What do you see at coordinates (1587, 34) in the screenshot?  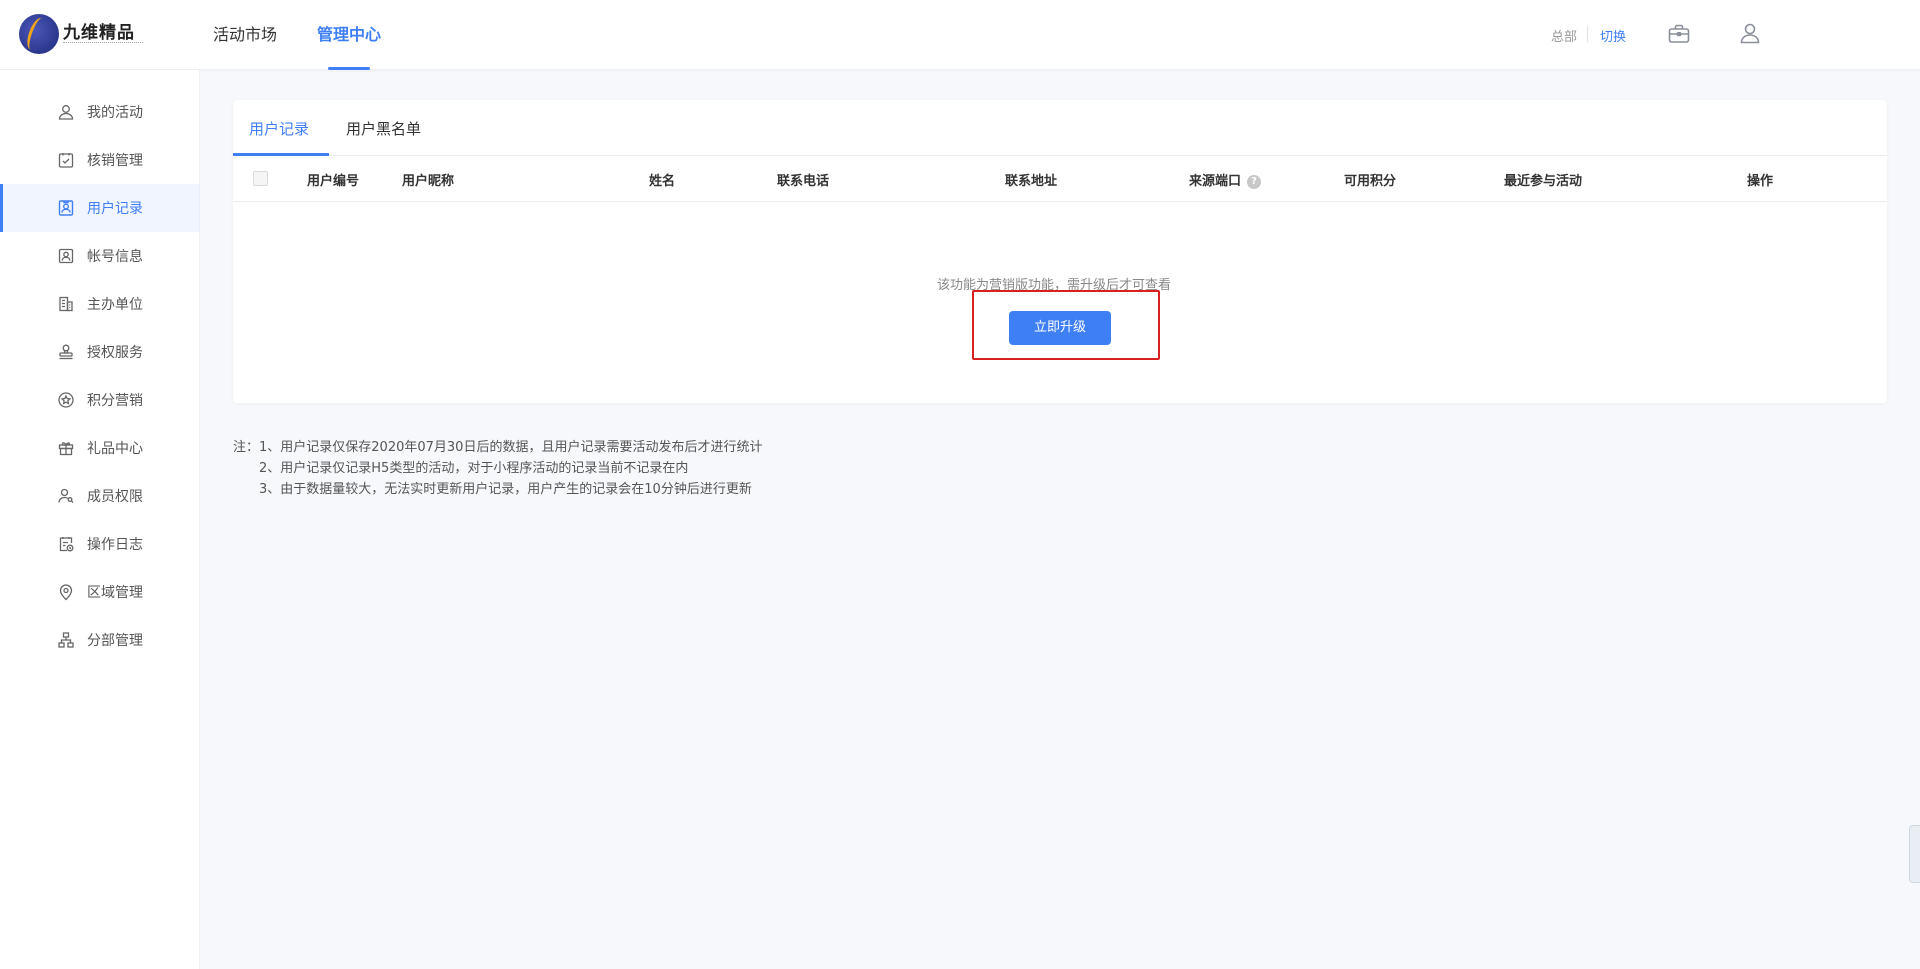 I see `divider` at bounding box center [1587, 34].